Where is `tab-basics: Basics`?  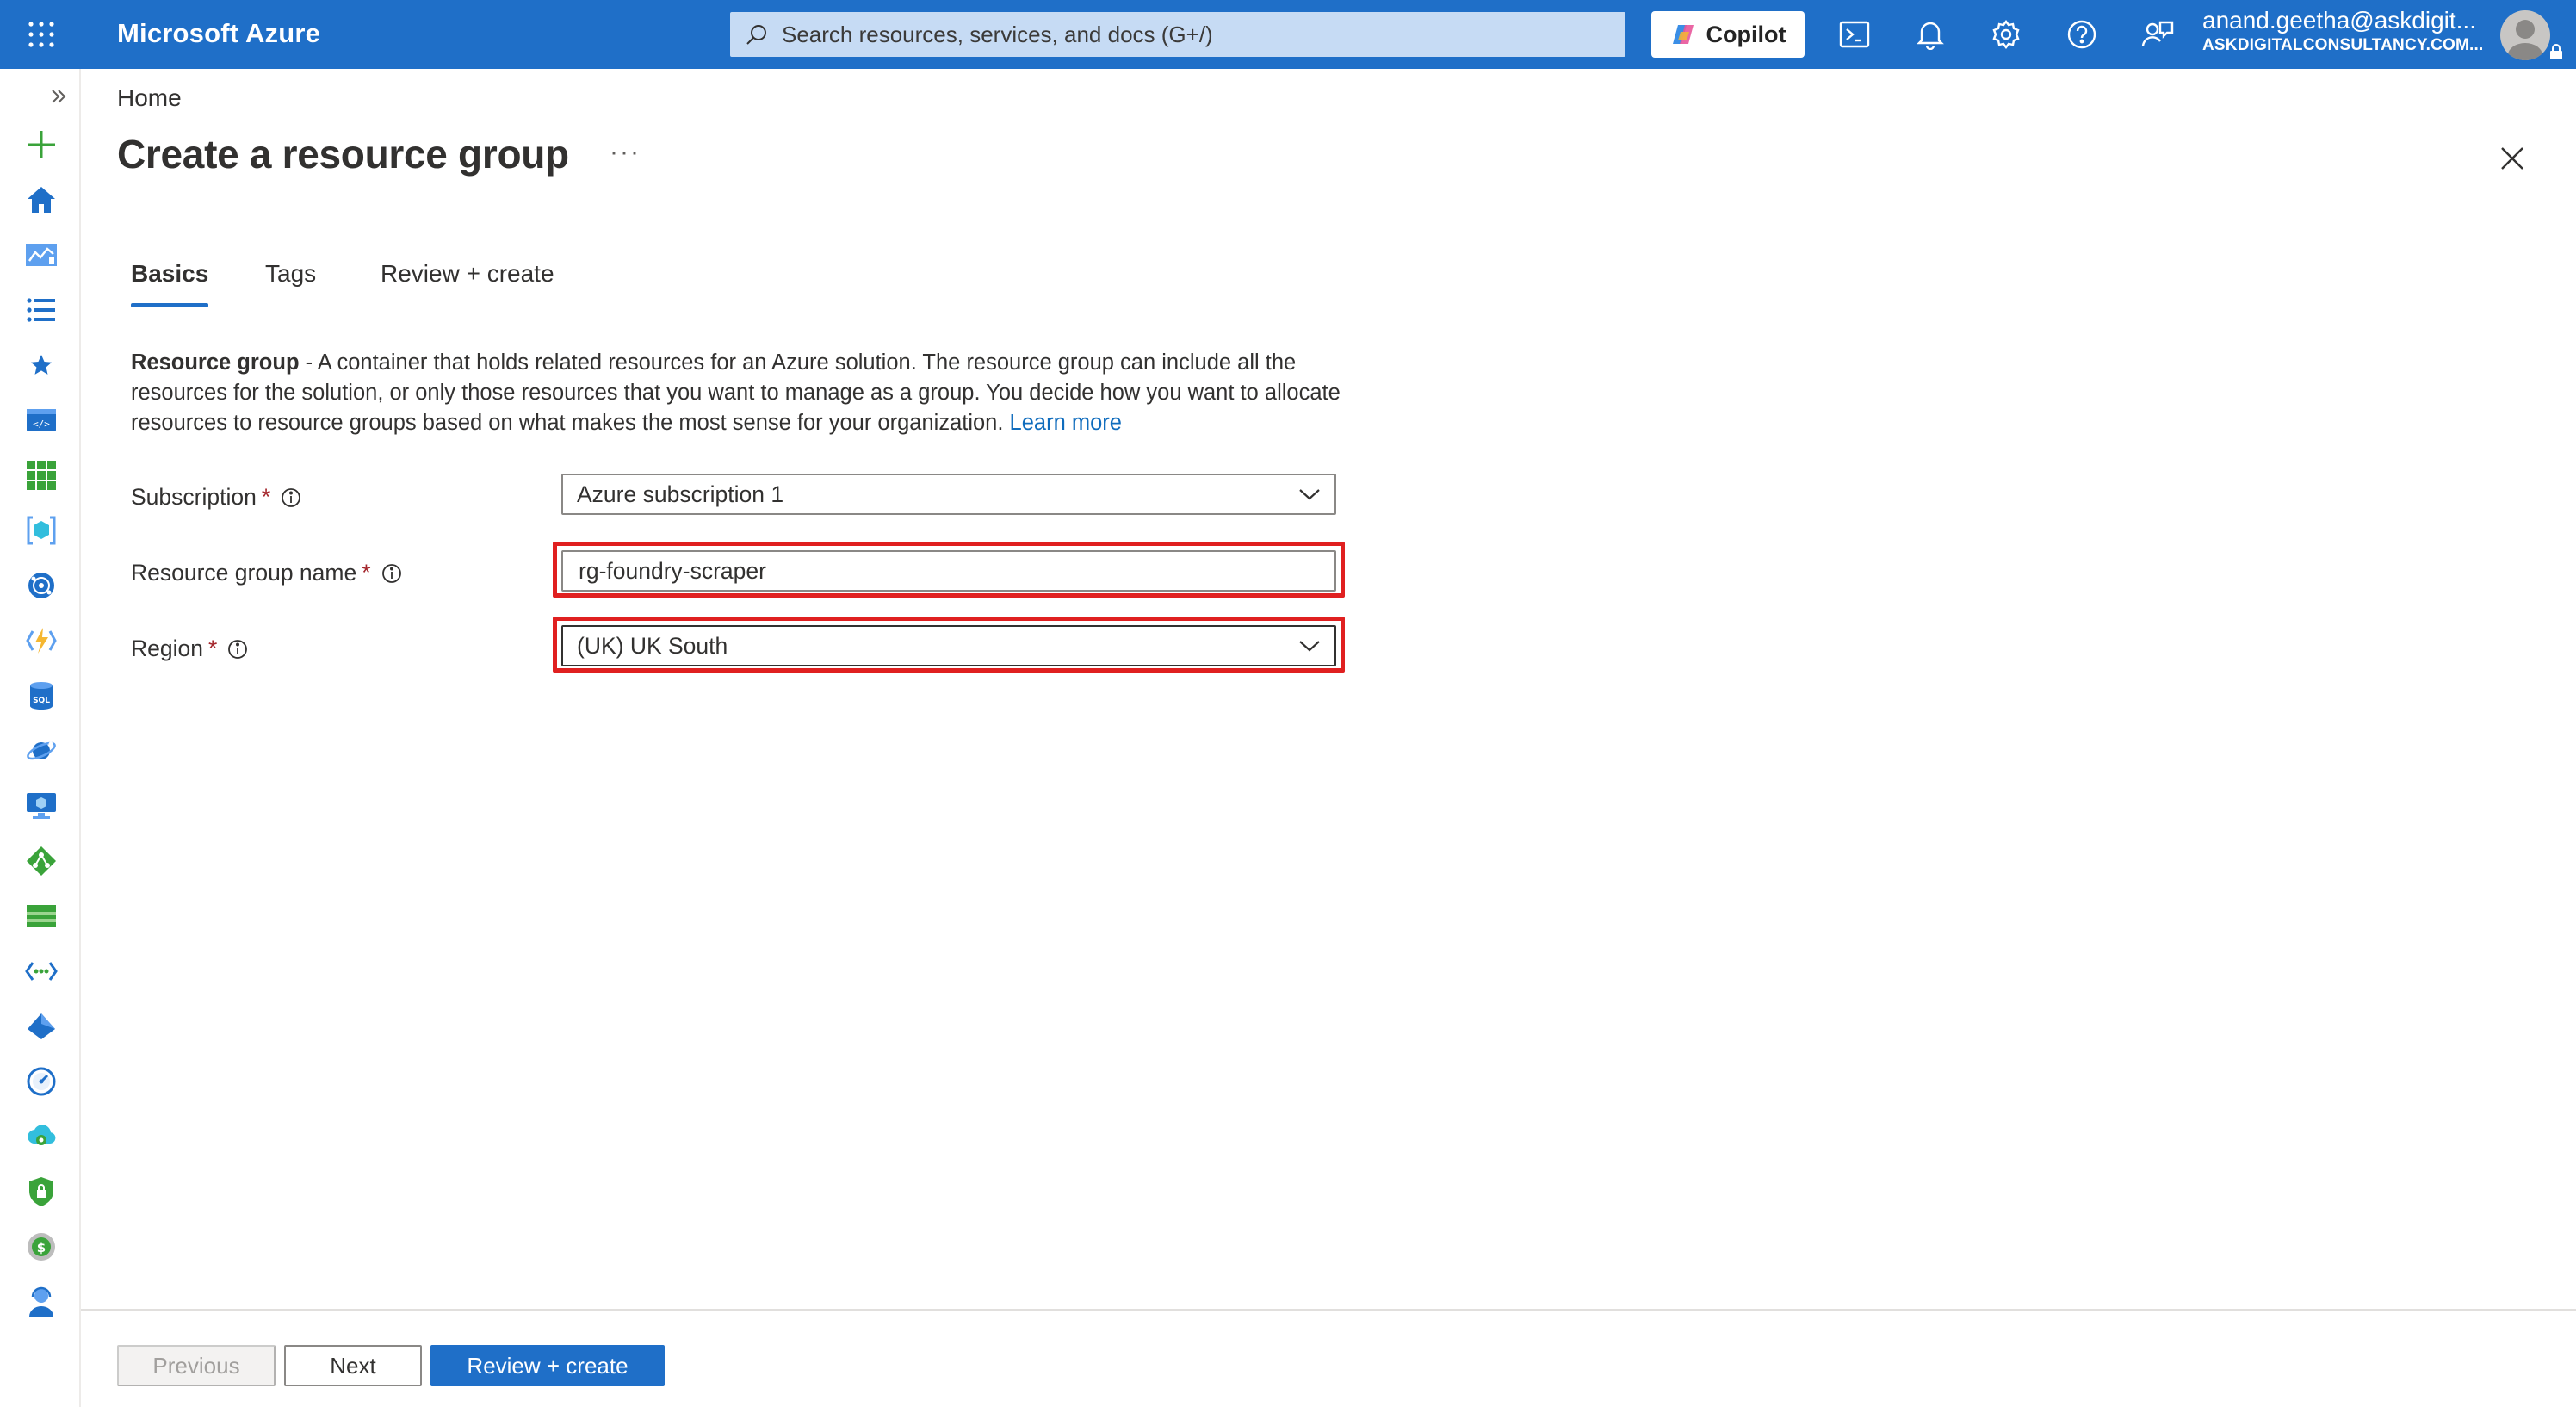 tab-basics: Basics is located at coordinates (170, 283).